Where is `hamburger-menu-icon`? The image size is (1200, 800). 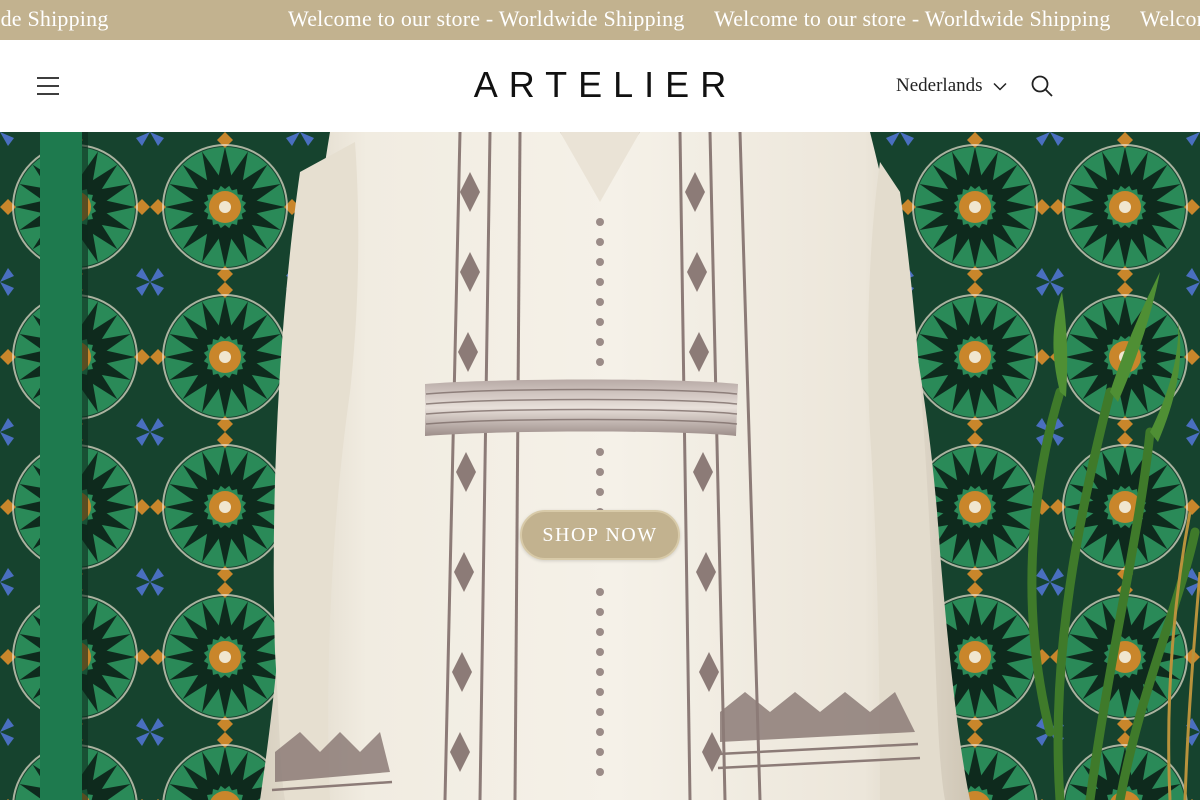
hamburger-menu-icon is located at coordinates (48, 86).